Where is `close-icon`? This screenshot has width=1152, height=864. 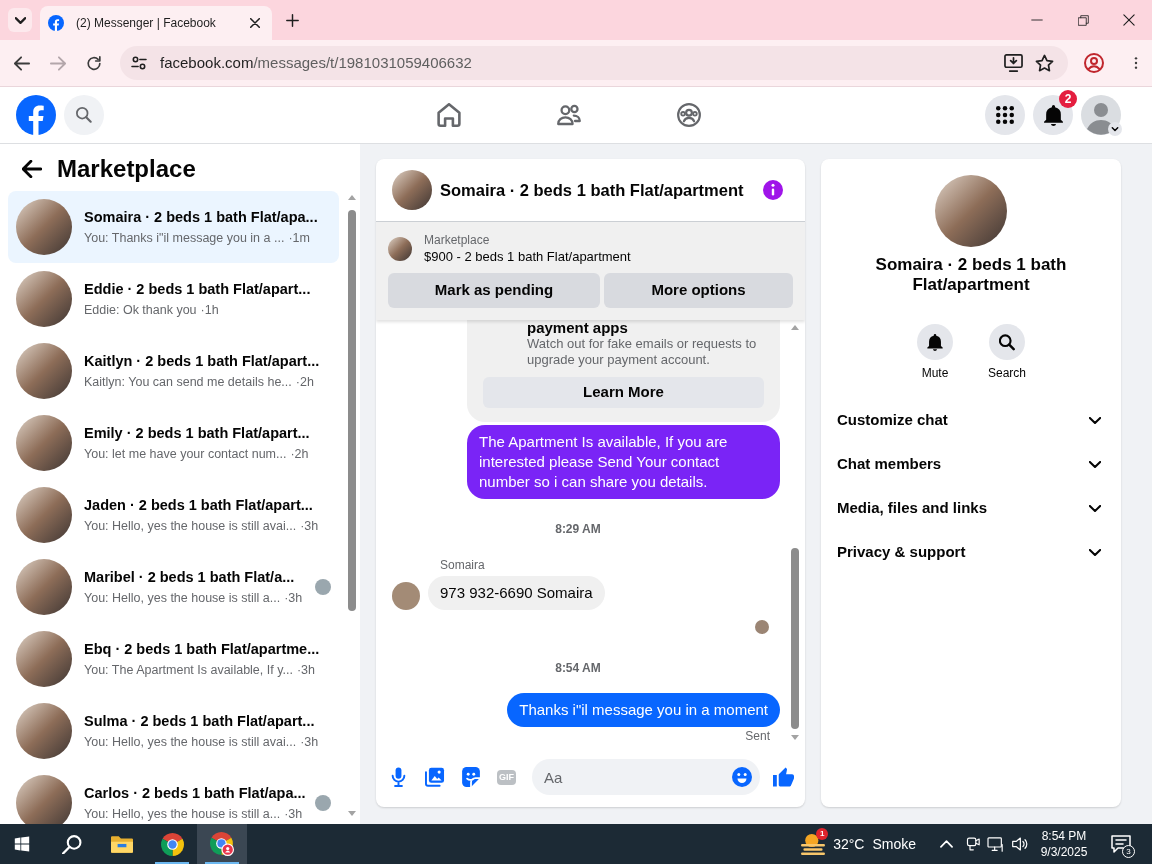 close-icon is located at coordinates (1129, 20).